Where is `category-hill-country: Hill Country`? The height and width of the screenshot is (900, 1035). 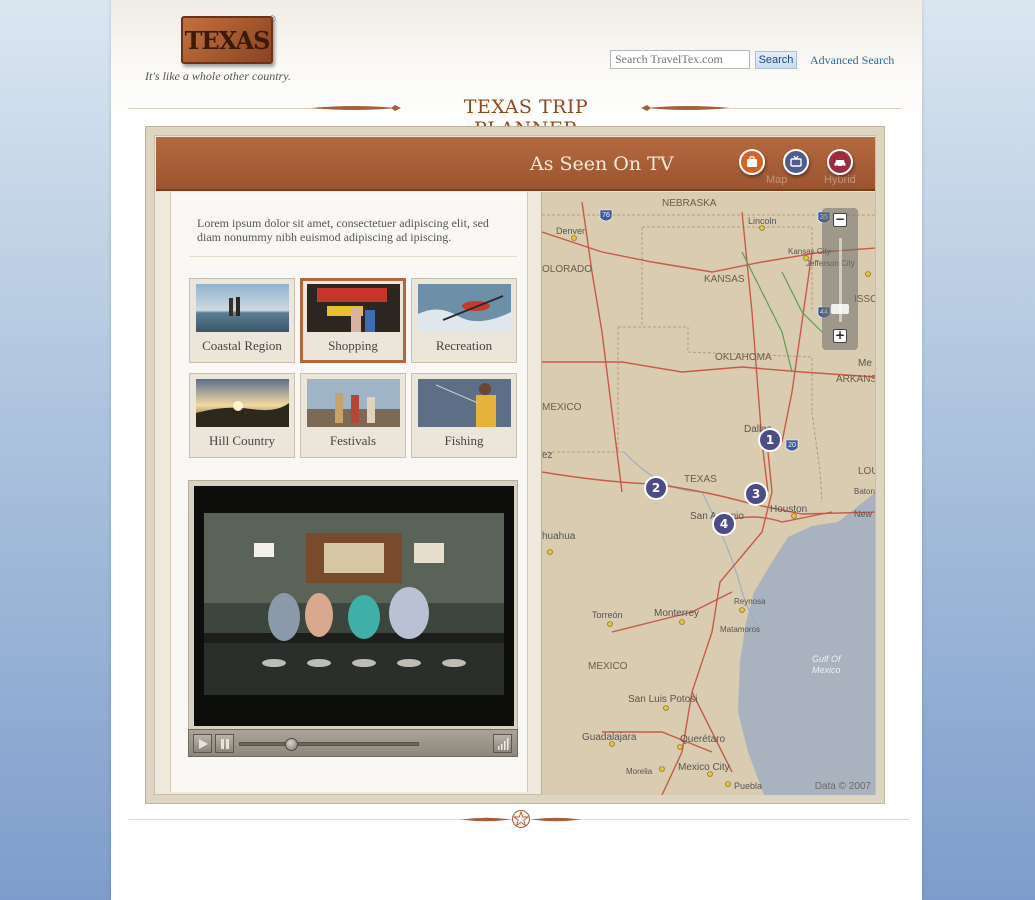
category-hill-country: Hill Country is located at coordinates (242, 415).